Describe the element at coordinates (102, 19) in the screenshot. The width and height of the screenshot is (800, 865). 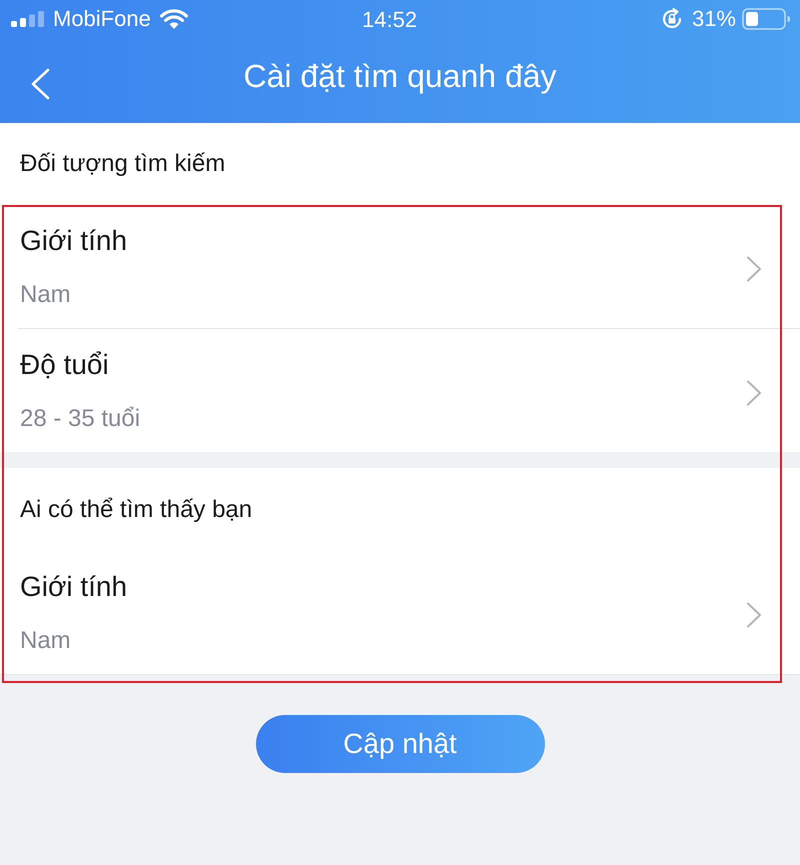
I see `carrier-name: MobiFone` at that location.